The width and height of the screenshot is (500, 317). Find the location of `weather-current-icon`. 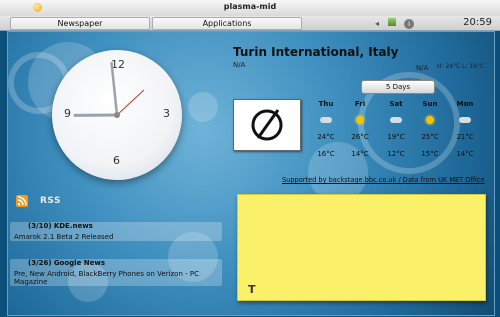

weather-current-icon is located at coordinates (267, 125).